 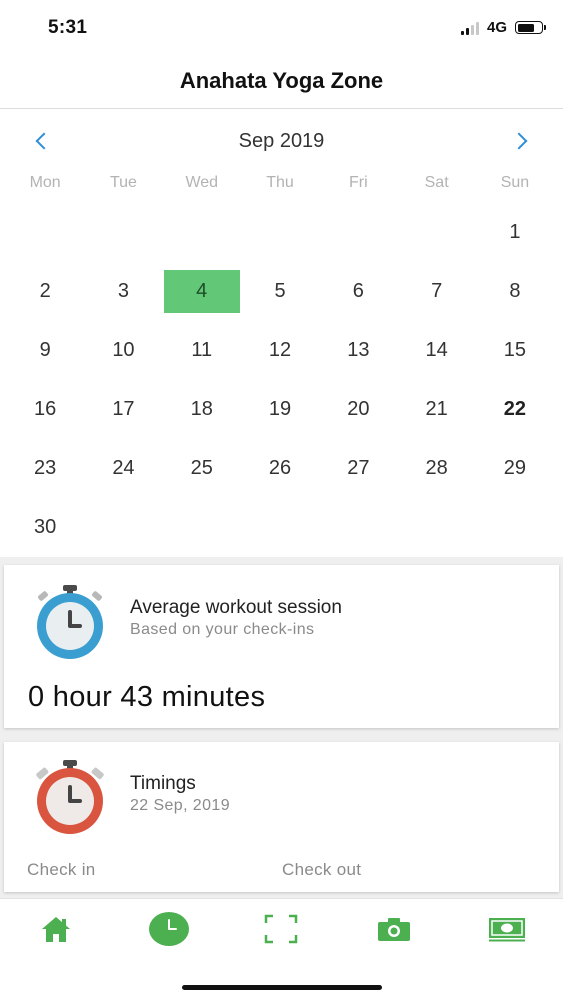 I want to click on next-month-button, so click(x=519, y=141).